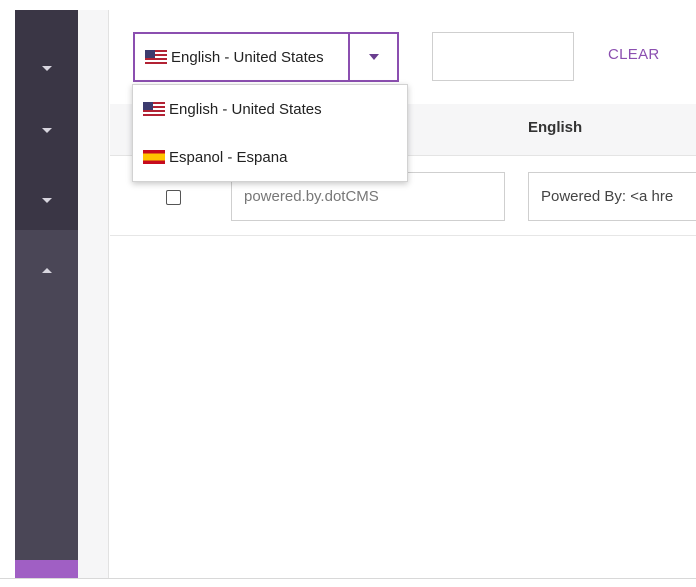 The image size is (696, 587). What do you see at coordinates (348, 582) in the screenshot?
I see `frame-bottom` at bounding box center [348, 582].